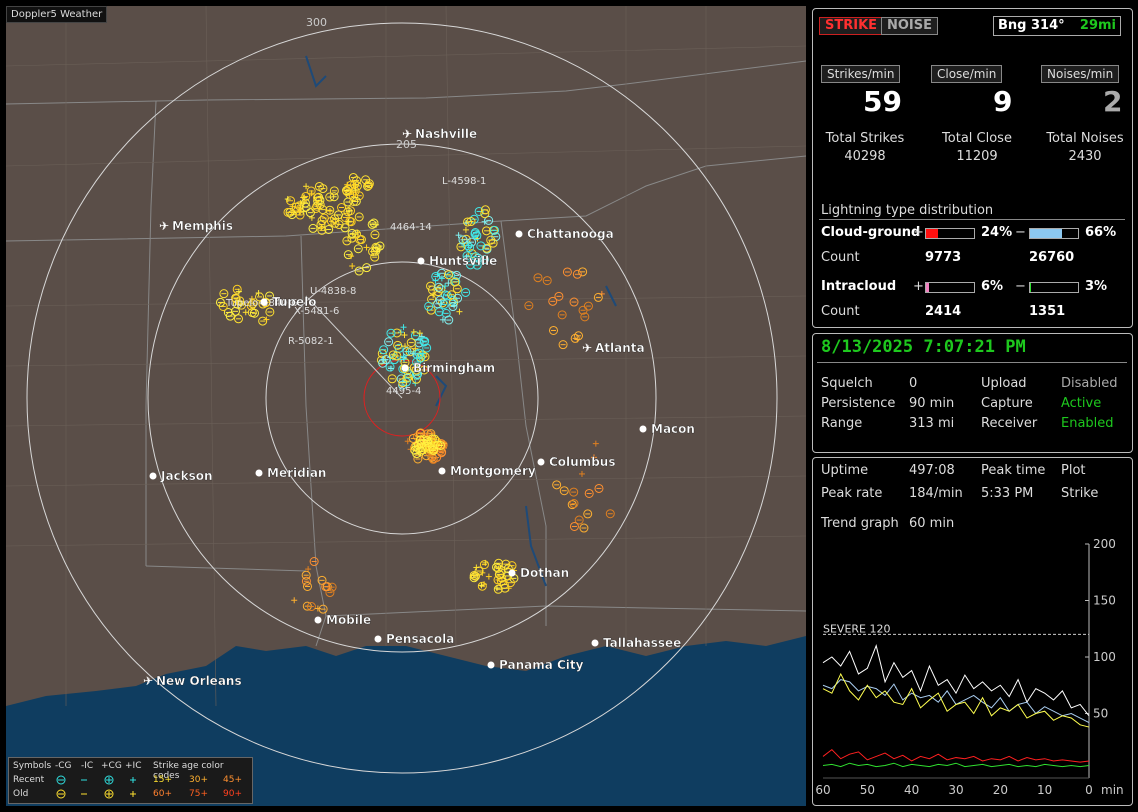 The image size is (1138, 812). Describe the element at coordinates (845, 470) in the screenshot. I see `uptime-label: Uptime` at that location.